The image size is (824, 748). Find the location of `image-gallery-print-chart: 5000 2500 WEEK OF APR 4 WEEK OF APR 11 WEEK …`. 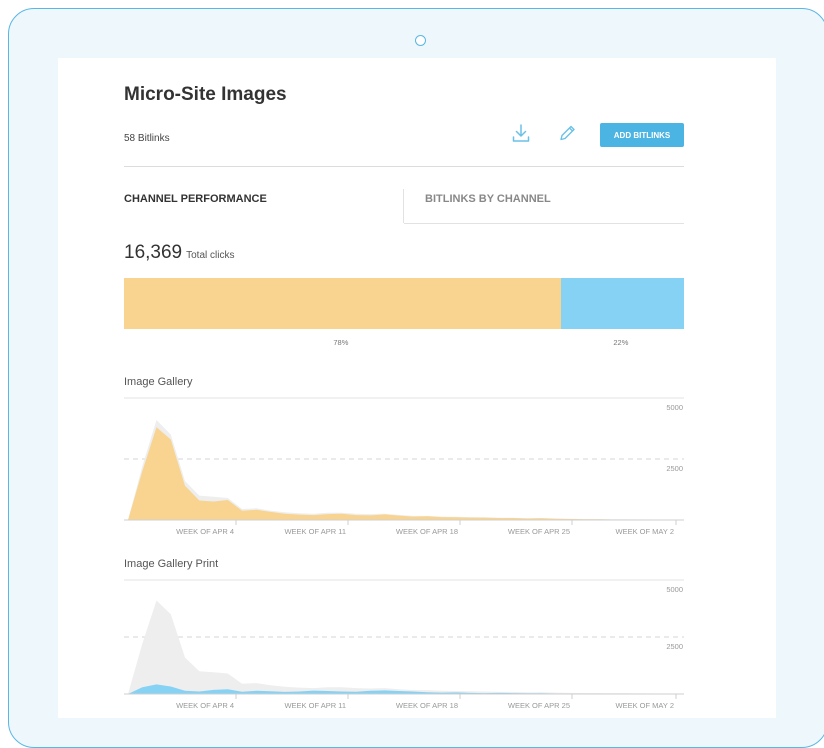

image-gallery-print-chart: 5000 2500 WEEK OF APR 4 WEEK OF APR 11 WEEK … is located at coordinates (404, 644).